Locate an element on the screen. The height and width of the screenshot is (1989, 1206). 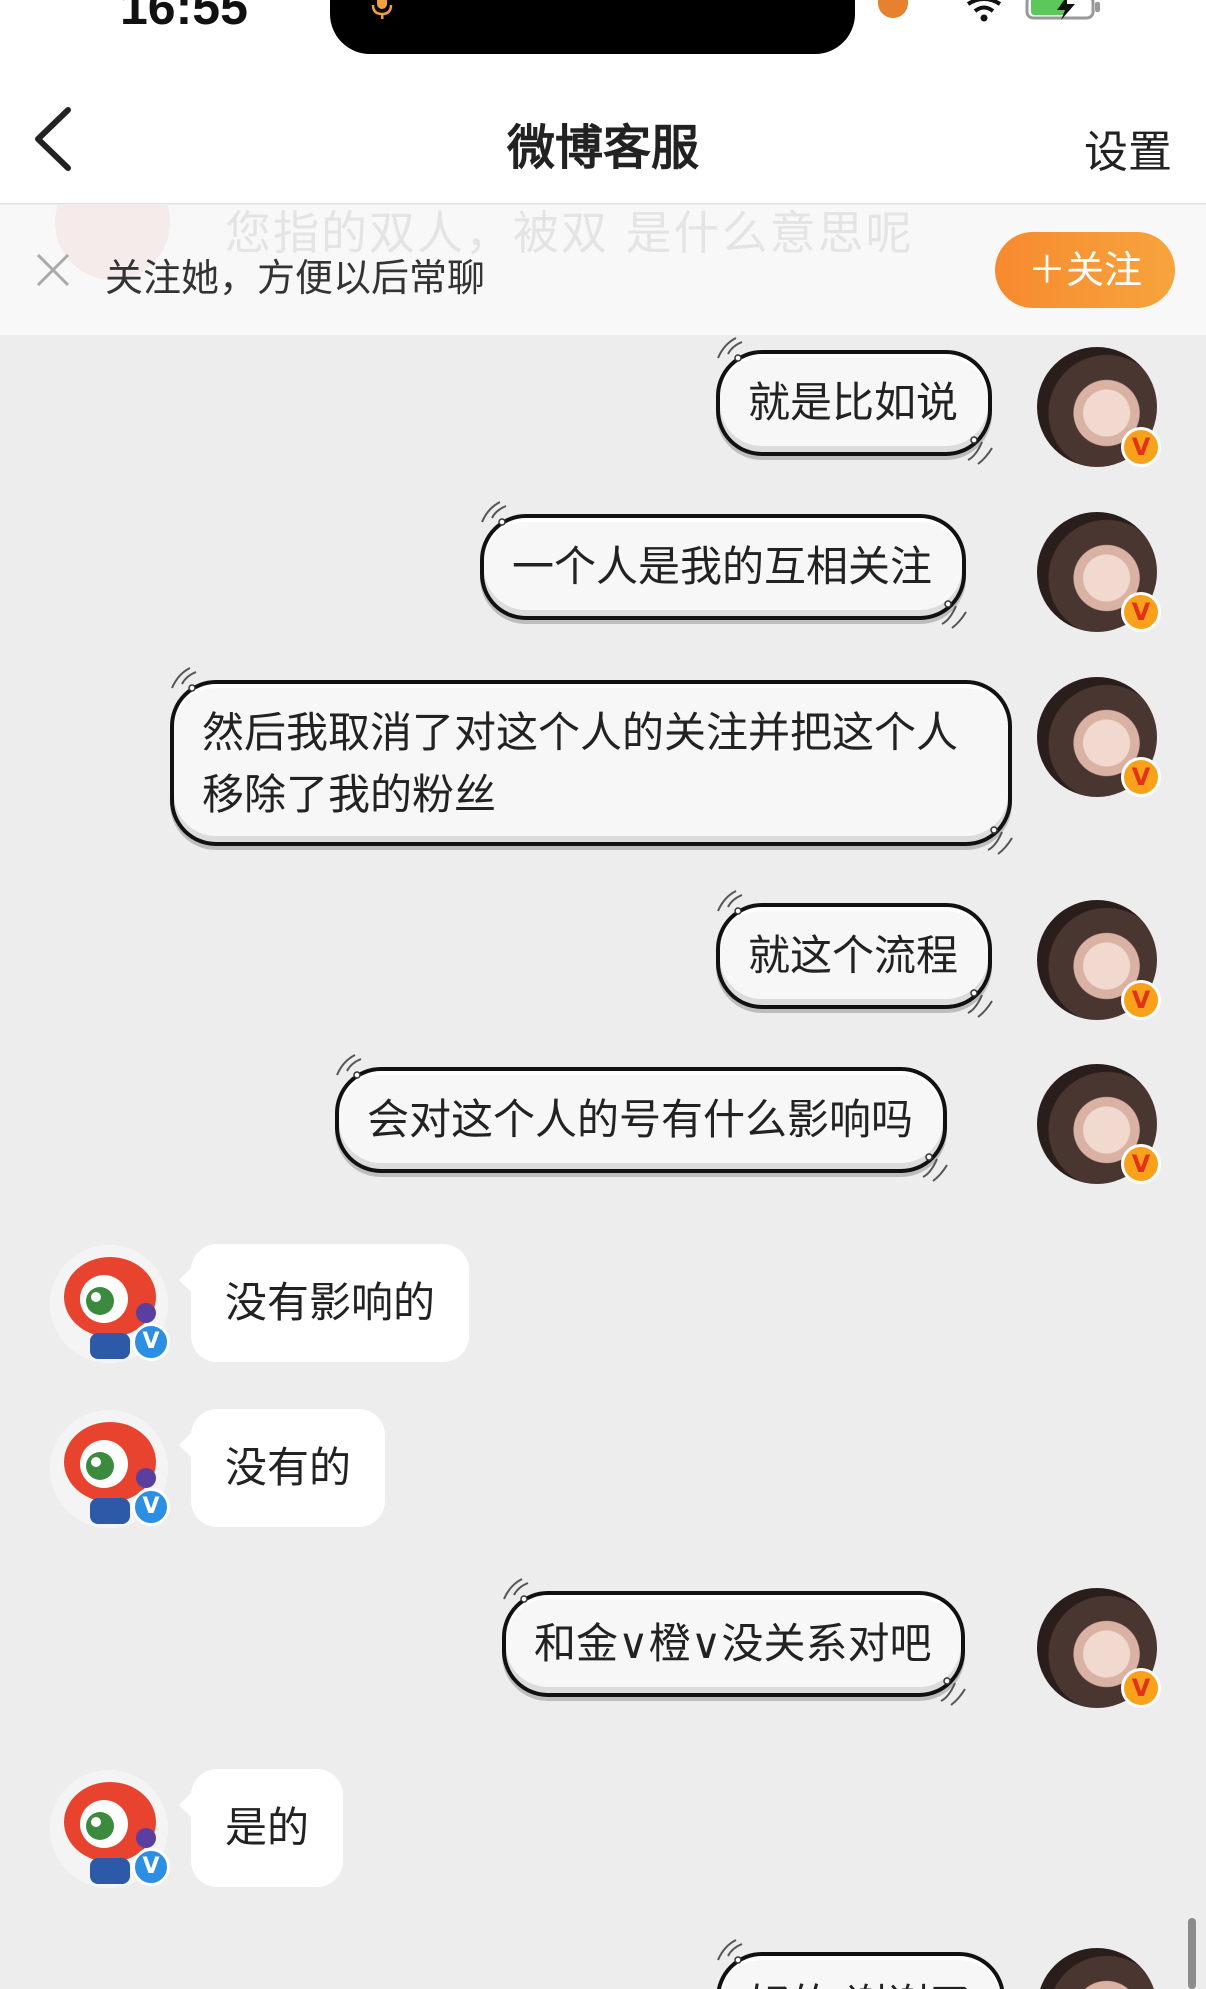
message-bubble-outgoing: 会对这个人的号有什么影响吗 is located at coordinates (641, 1118).